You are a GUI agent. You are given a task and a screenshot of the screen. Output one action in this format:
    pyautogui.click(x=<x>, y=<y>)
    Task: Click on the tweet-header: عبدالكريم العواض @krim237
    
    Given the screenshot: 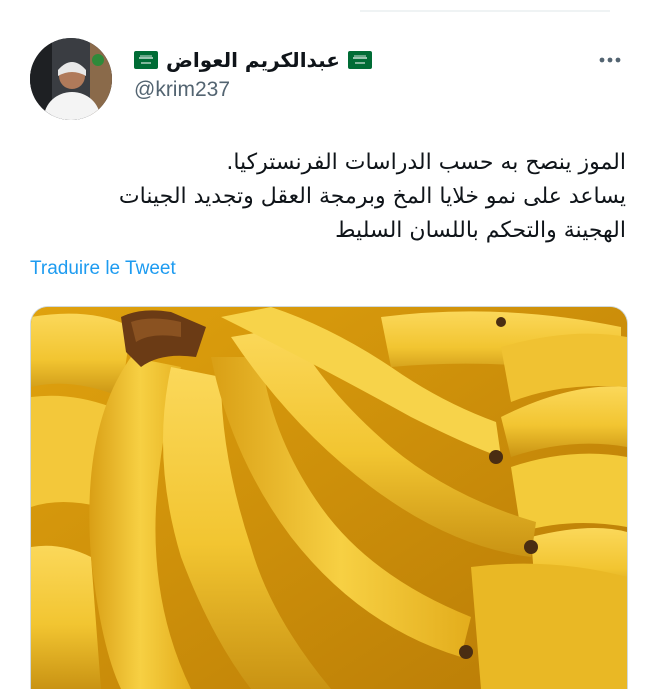 What is the action you would take?
    pyautogui.click(x=354, y=74)
    